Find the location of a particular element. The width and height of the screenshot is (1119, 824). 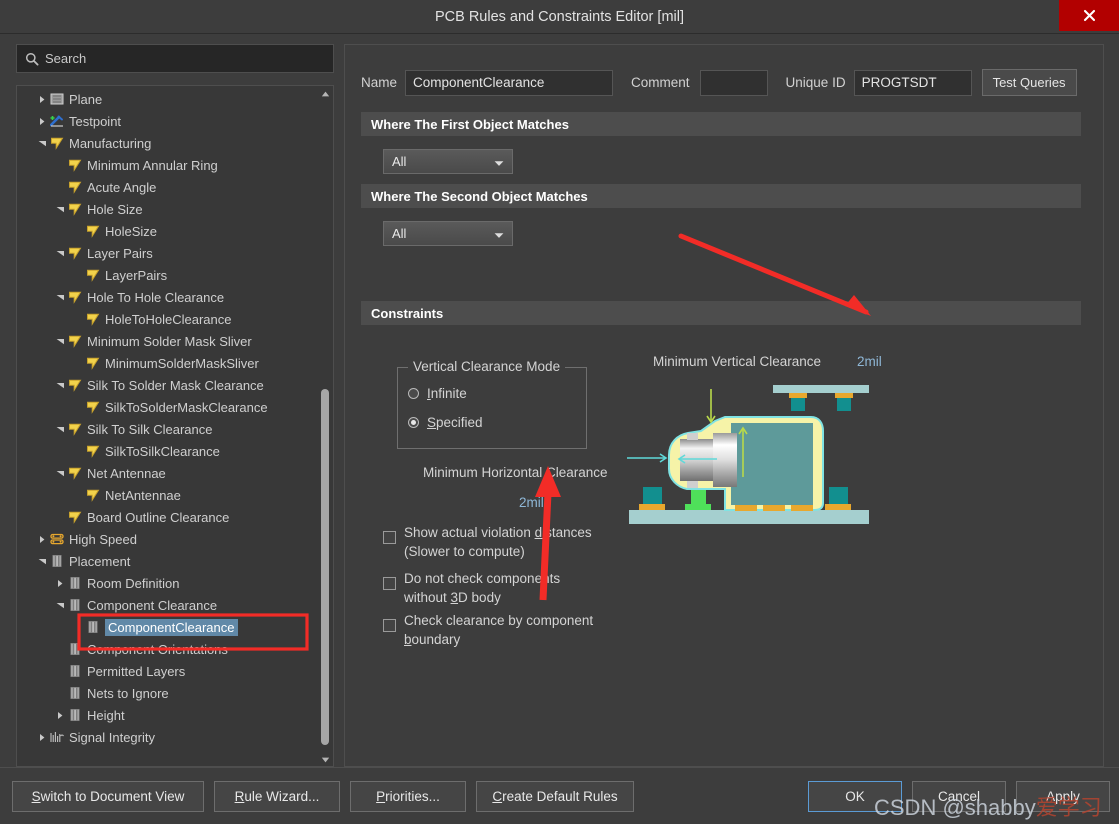

tree-item-acute-angle: Acute Angle is located at coordinates (167, 187).